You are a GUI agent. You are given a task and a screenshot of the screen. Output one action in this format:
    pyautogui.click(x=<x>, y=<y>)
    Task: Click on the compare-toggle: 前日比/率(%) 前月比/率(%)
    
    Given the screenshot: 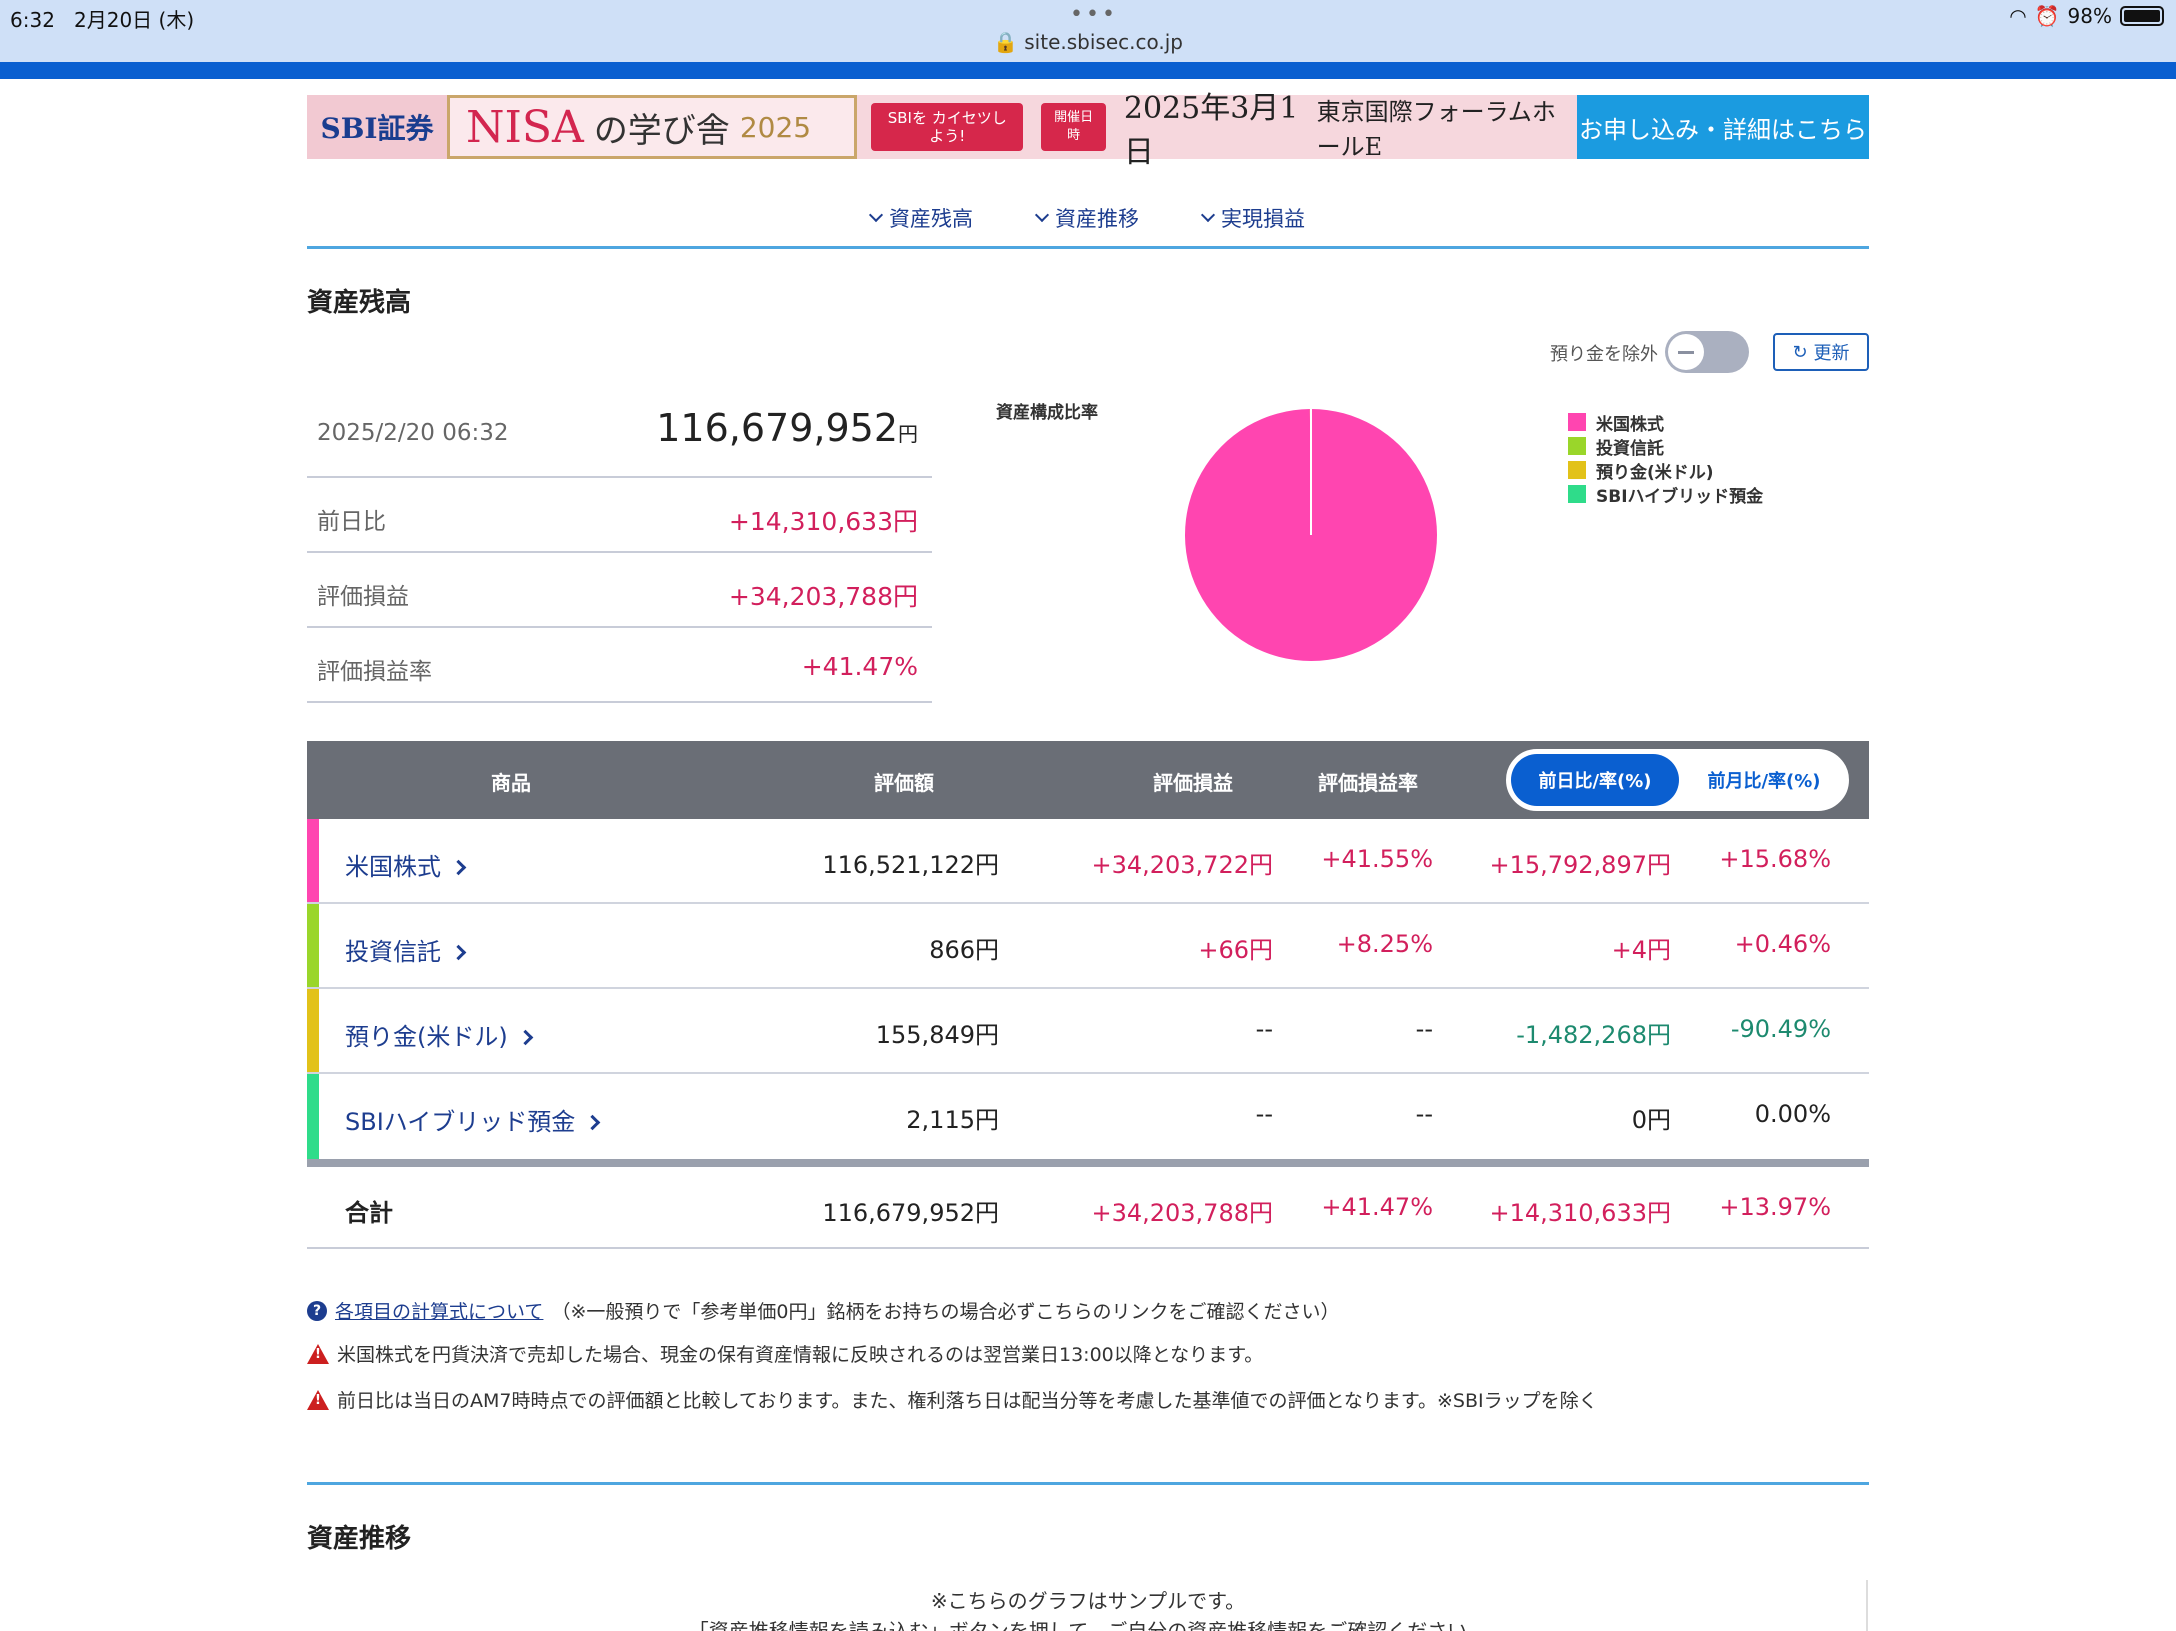 What is the action you would take?
    pyautogui.click(x=1677, y=780)
    